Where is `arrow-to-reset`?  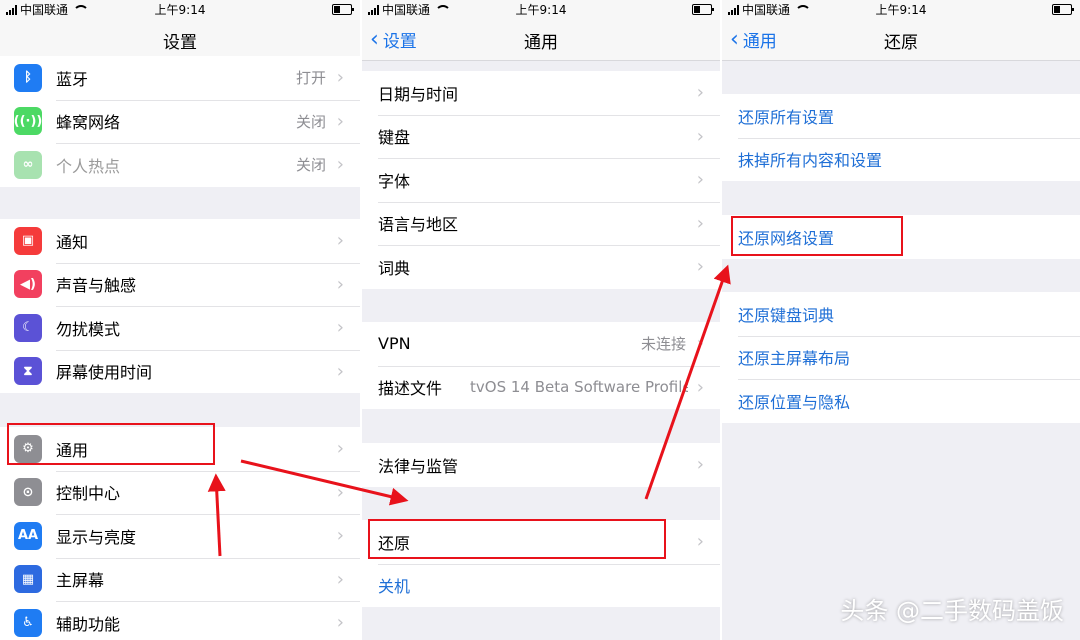
arrow-to-reset is located at coordinates (324, 482).